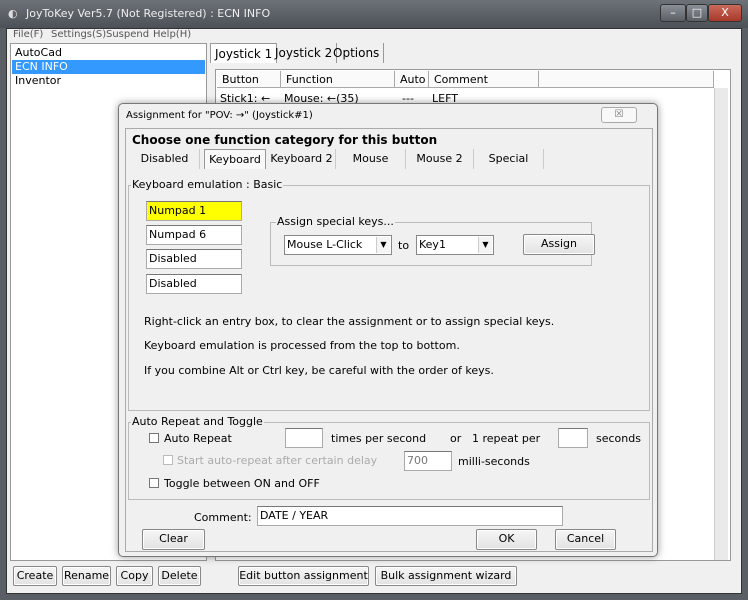  What do you see at coordinates (168, 460) in the screenshot?
I see `delay-checkbox` at bounding box center [168, 460].